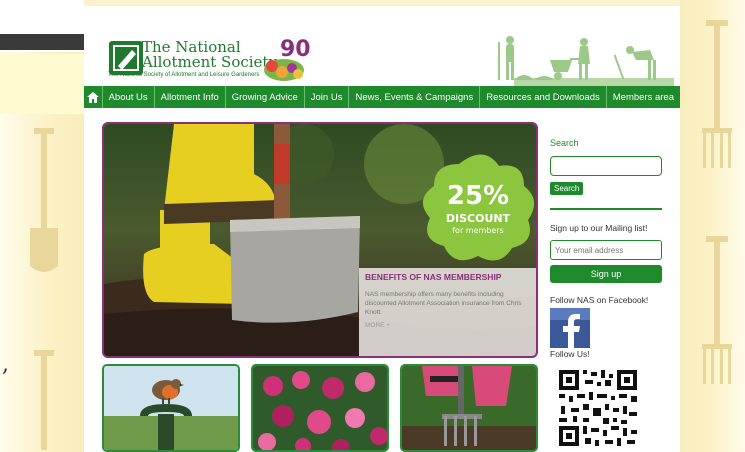 The height and width of the screenshot is (452, 745). I want to click on nav-join-us: Join Us, so click(327, 97).